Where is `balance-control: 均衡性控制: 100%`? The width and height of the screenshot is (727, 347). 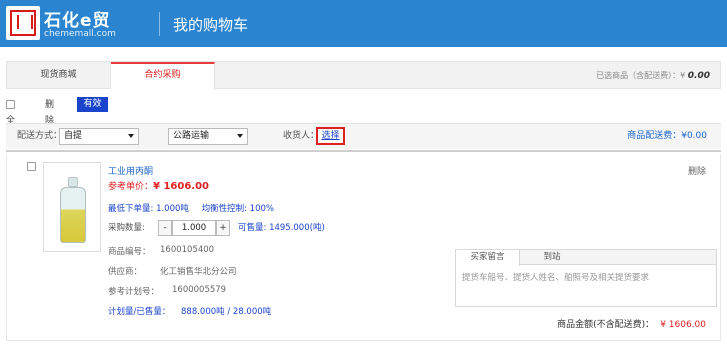 balance-control: 均衡性控制: 100% is located at coordinates (237, 209).